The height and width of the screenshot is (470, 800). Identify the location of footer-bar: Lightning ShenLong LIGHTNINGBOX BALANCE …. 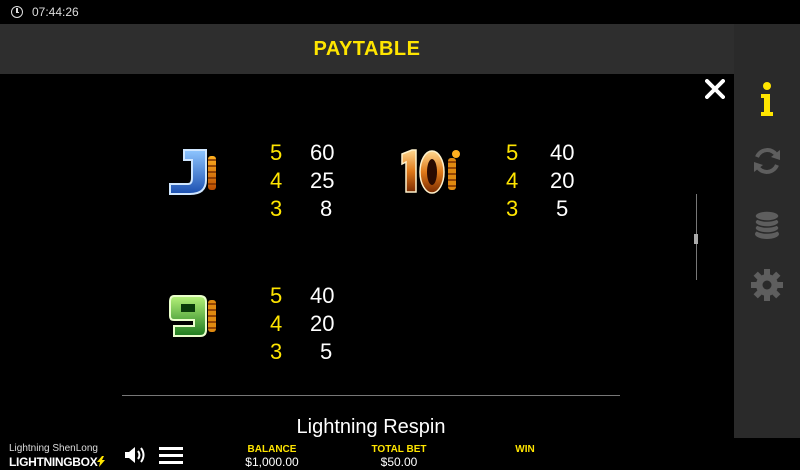
(400, 454).